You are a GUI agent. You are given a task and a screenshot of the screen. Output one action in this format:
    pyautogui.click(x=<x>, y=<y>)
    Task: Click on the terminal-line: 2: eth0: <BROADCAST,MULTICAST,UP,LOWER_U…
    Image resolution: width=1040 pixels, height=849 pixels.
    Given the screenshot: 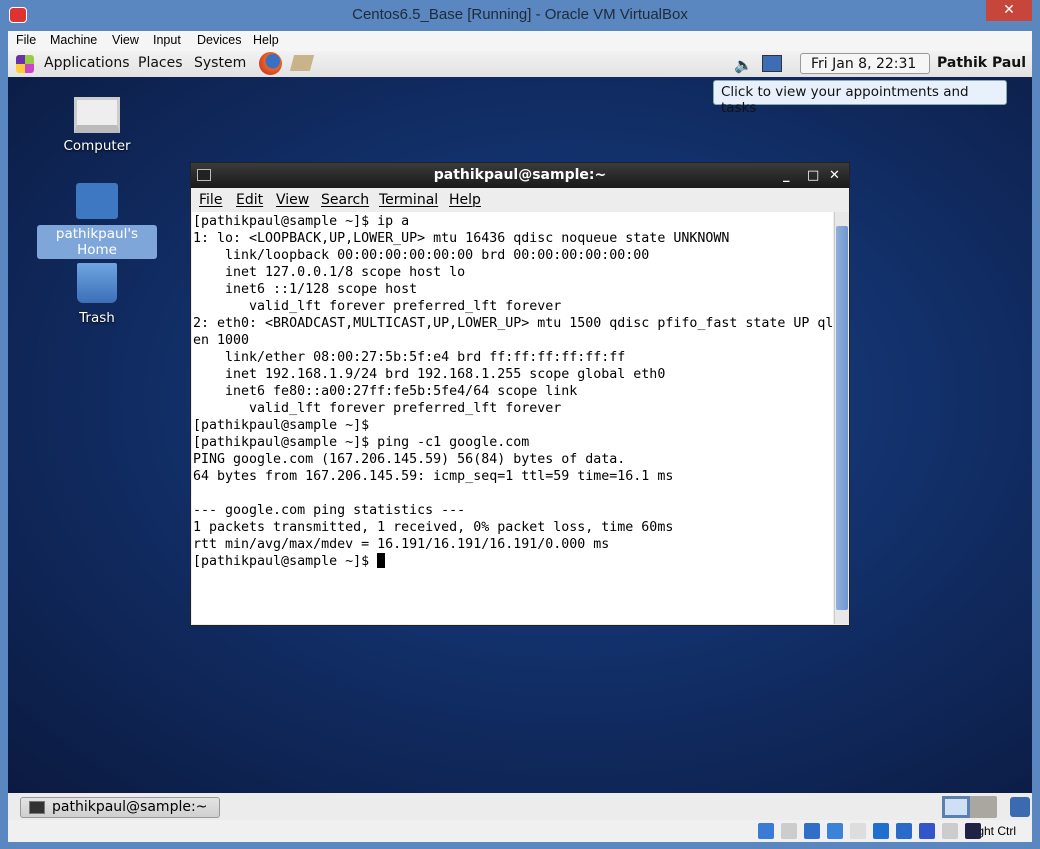 What is the action you would take?
    pyautogui.click(x=513, y=323)
    